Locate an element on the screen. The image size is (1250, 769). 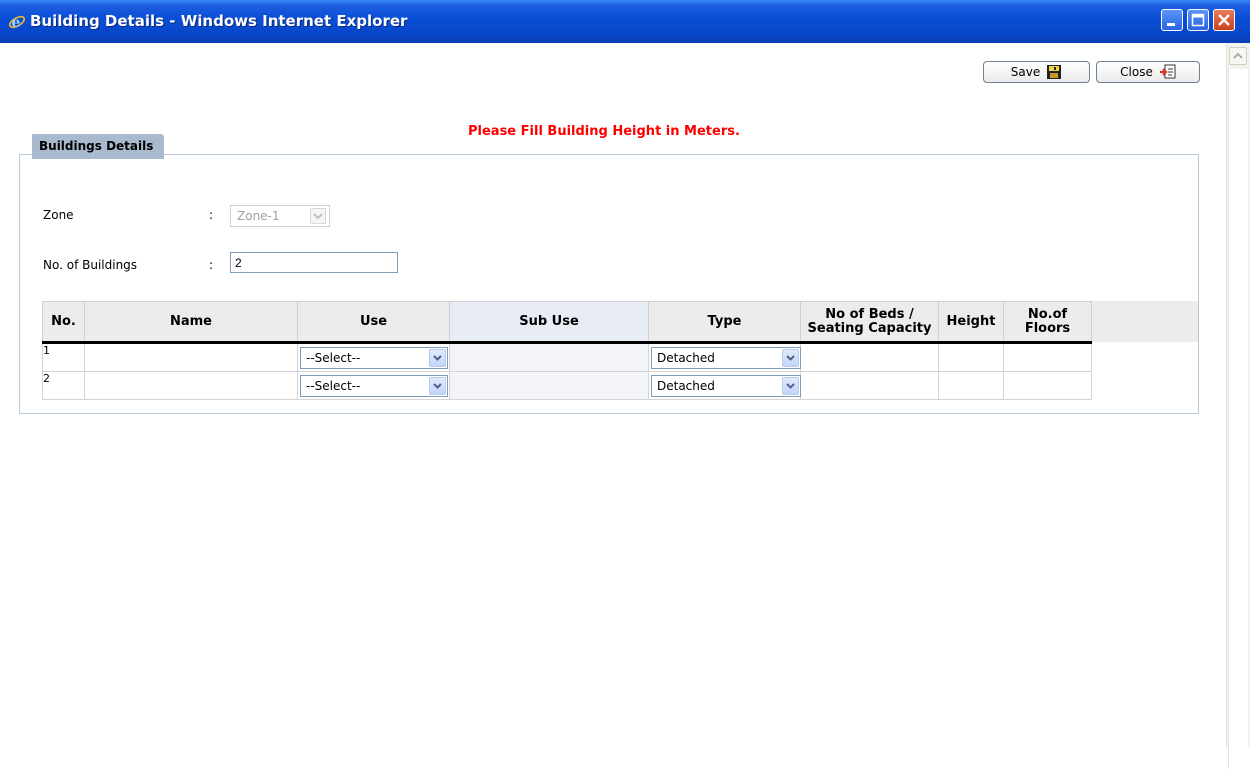
col-header-floors-line1: No.of is located at coordinates (1047, 314).